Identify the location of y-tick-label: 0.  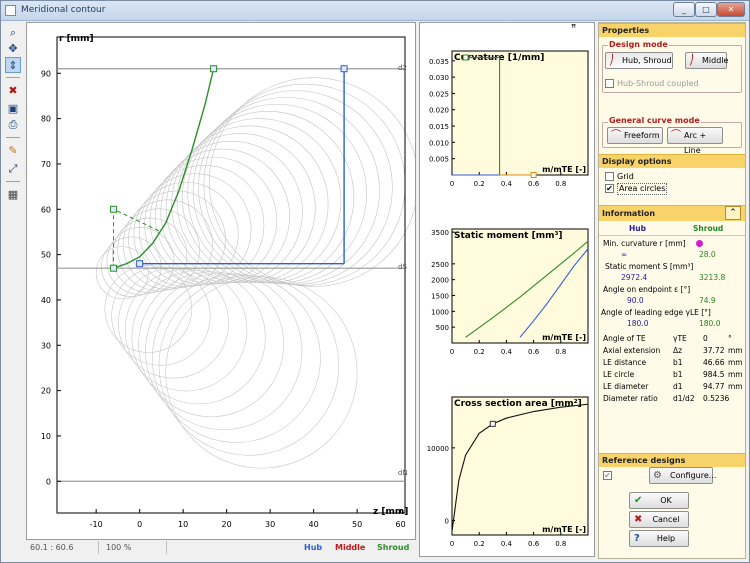
(48, 481).